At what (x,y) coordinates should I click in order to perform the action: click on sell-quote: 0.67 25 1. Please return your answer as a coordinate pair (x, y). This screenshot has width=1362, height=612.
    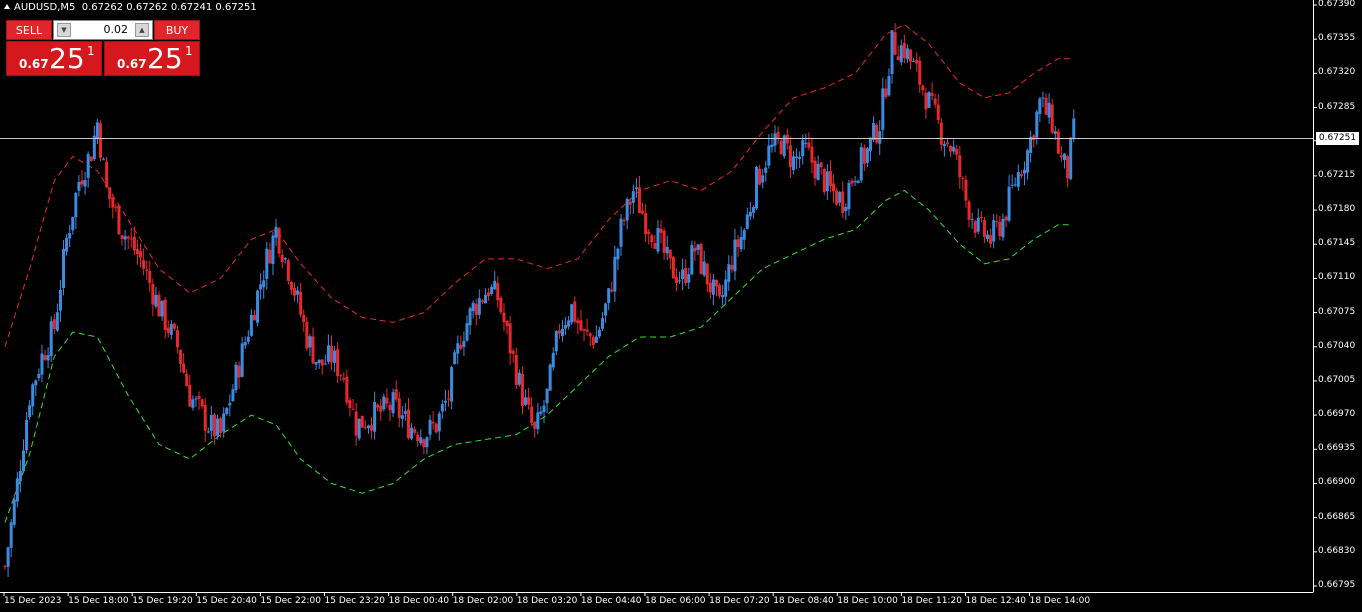
    Looking at the image, I should click on (54, 58).